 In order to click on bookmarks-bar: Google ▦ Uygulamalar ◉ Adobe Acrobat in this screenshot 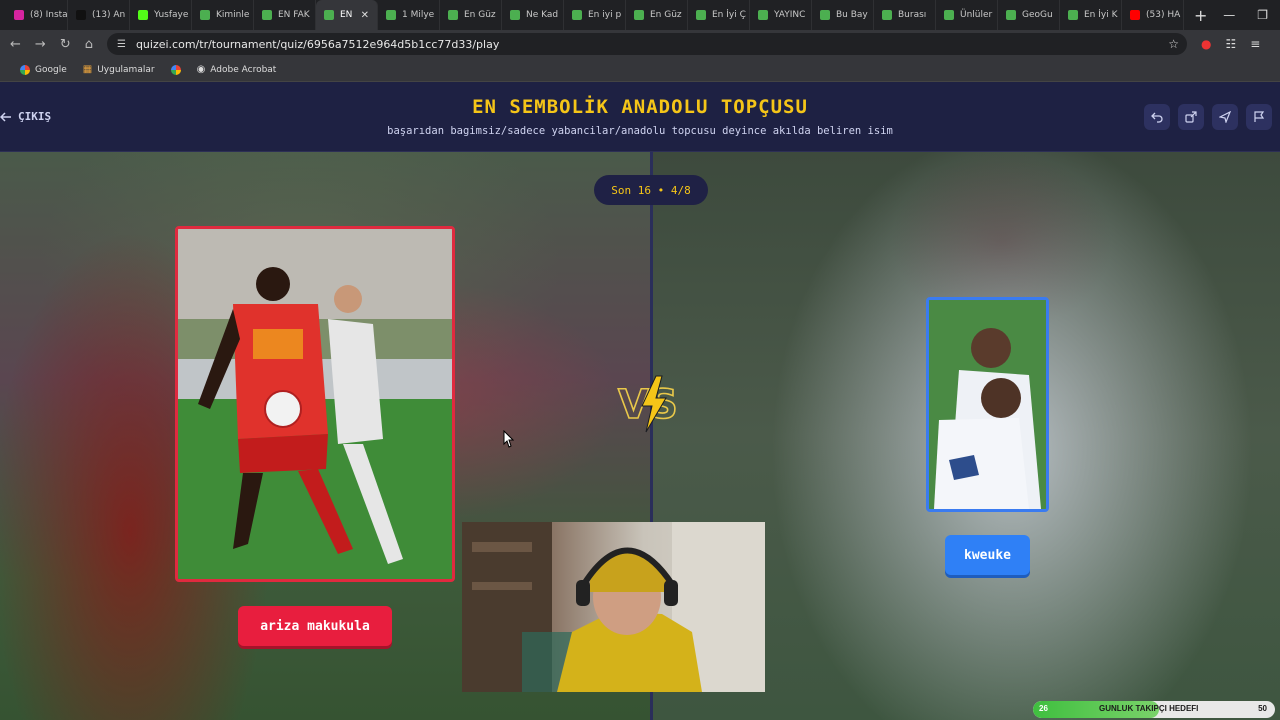, I will do `click(640, 70)`.